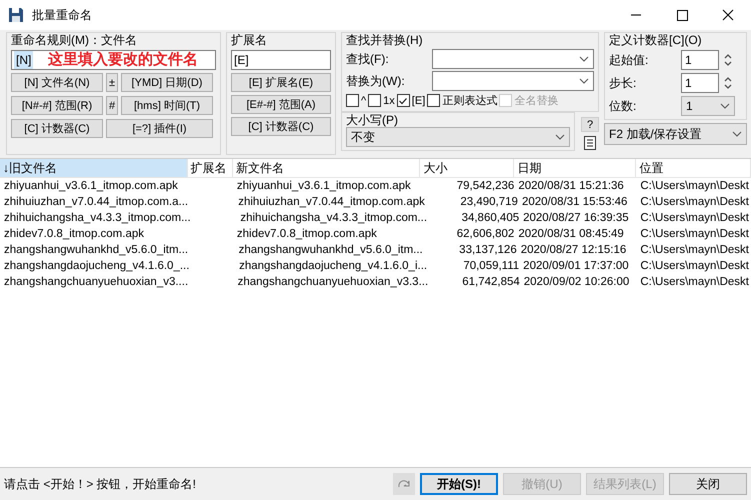  I want to click on checkbox-label: [E], so click(419, 100).